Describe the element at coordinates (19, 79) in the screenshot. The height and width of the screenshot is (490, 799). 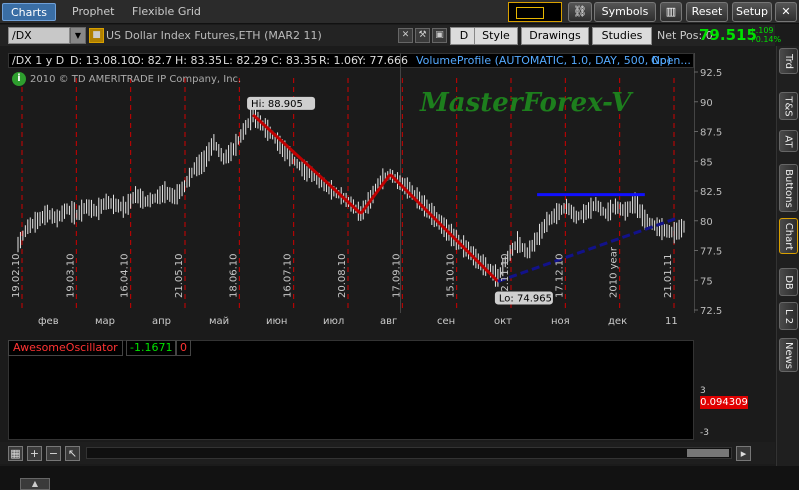
I see `info-icon: i` at that location.